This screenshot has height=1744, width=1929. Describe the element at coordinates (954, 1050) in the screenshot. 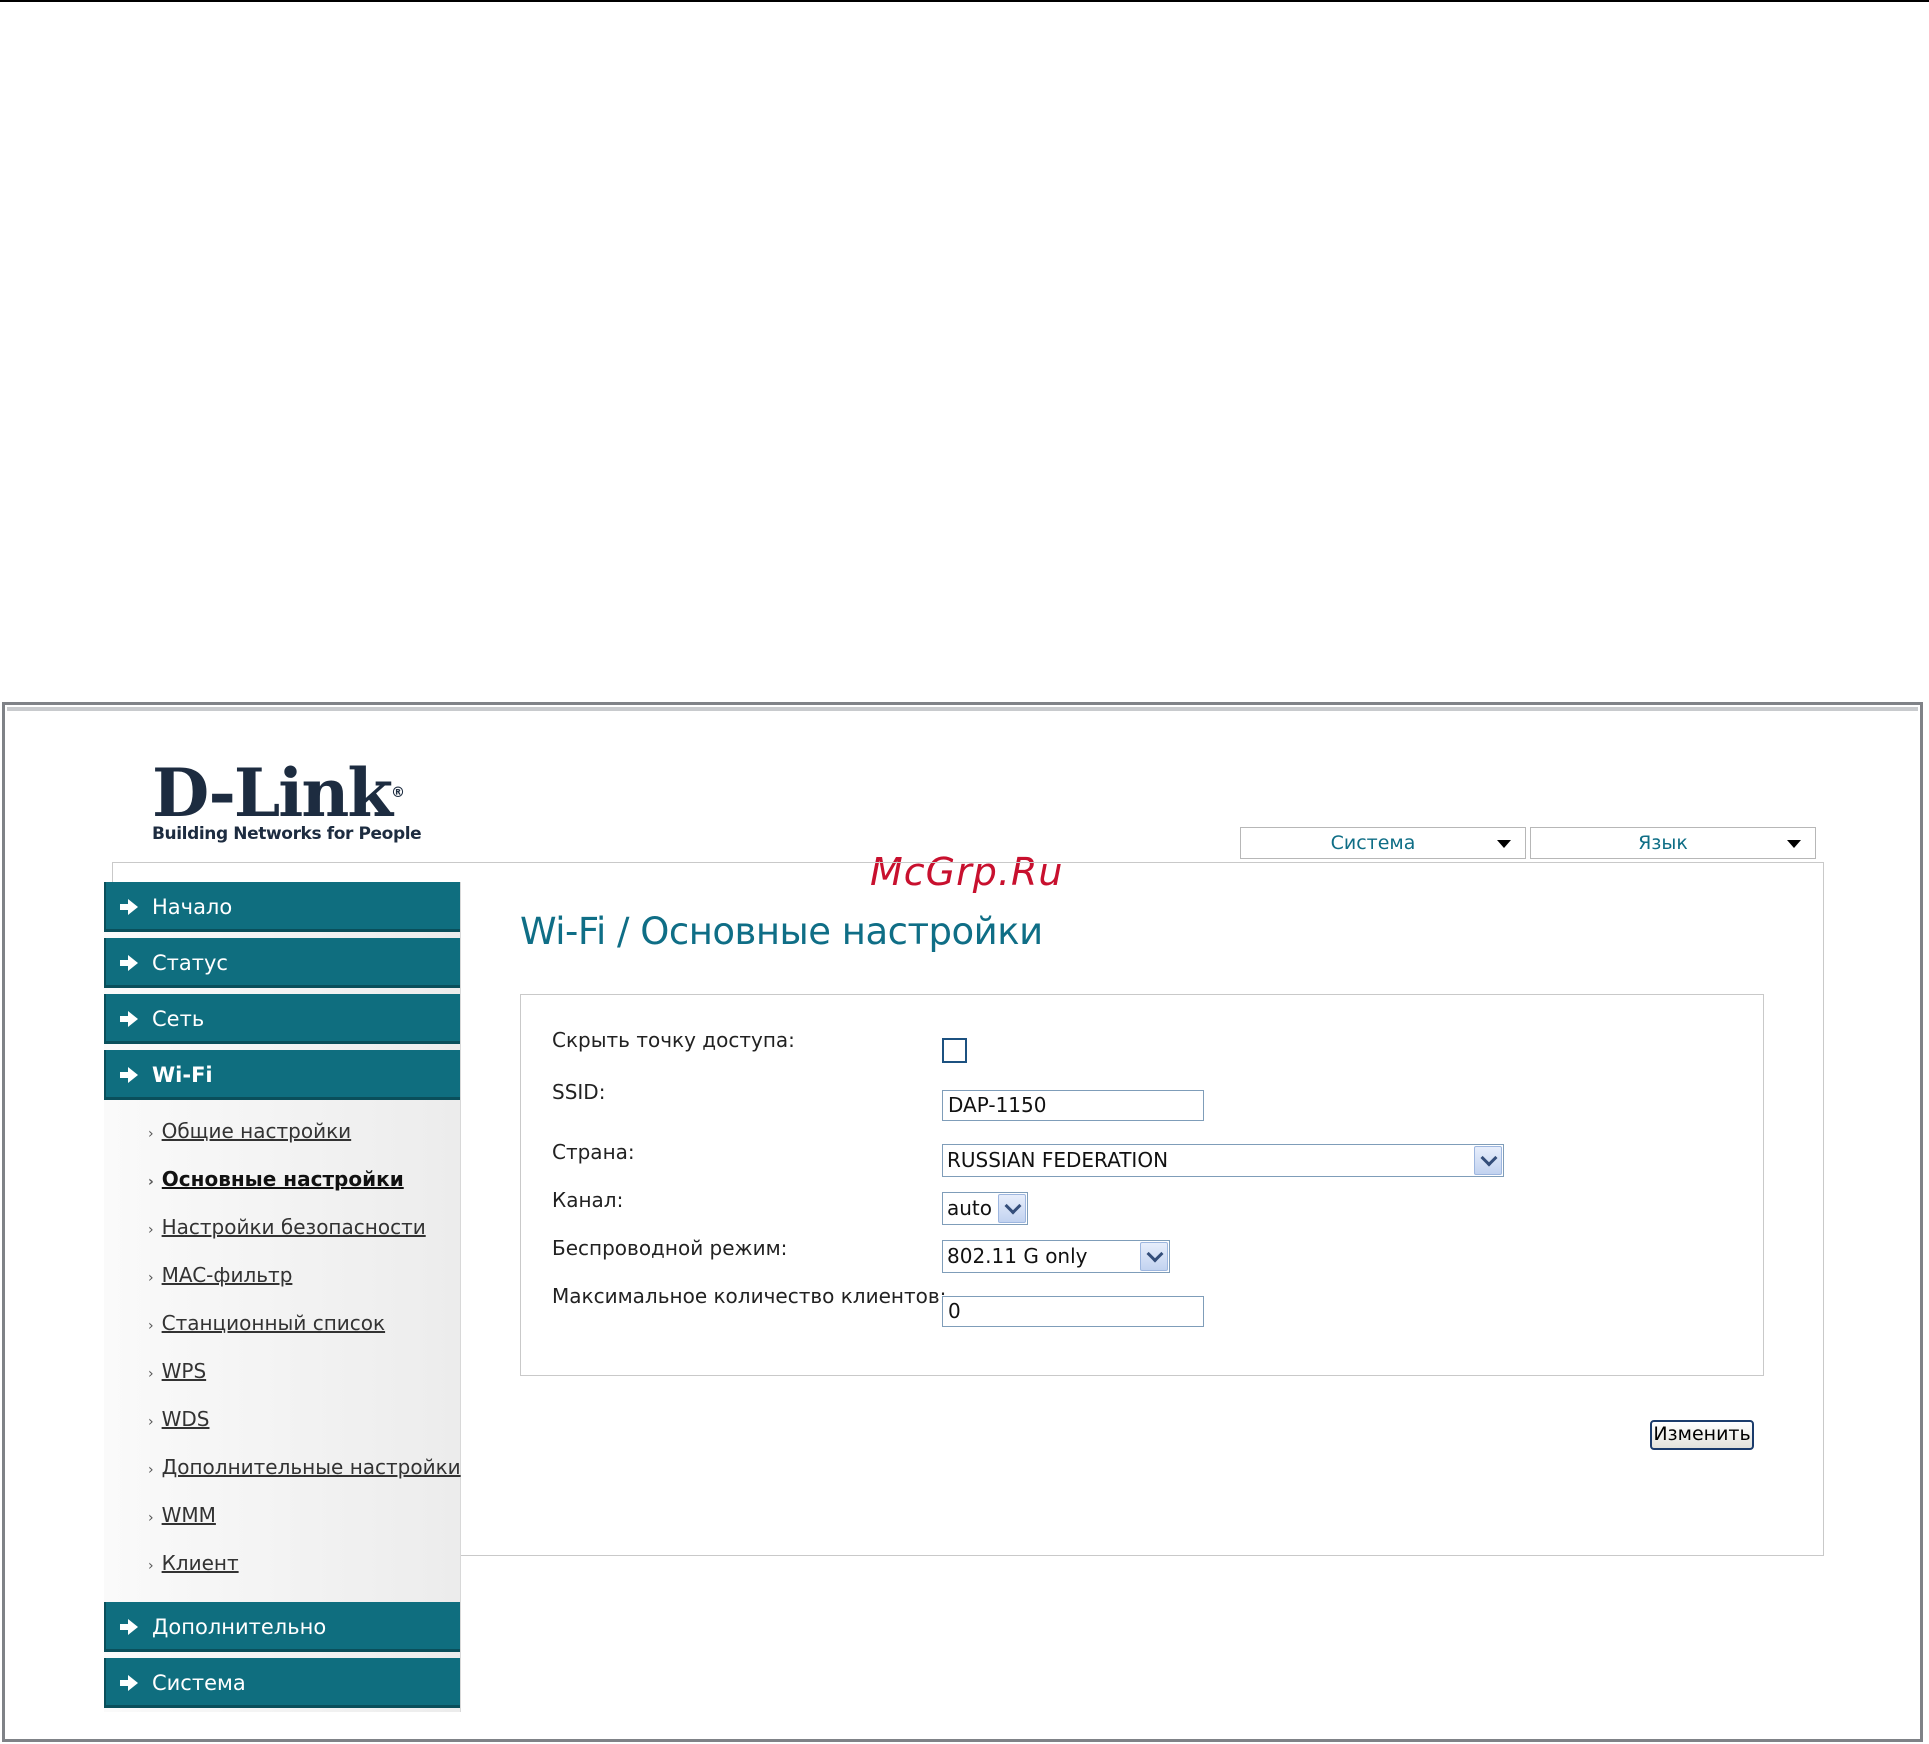

I see `hide-ap-checkbox` at that location.